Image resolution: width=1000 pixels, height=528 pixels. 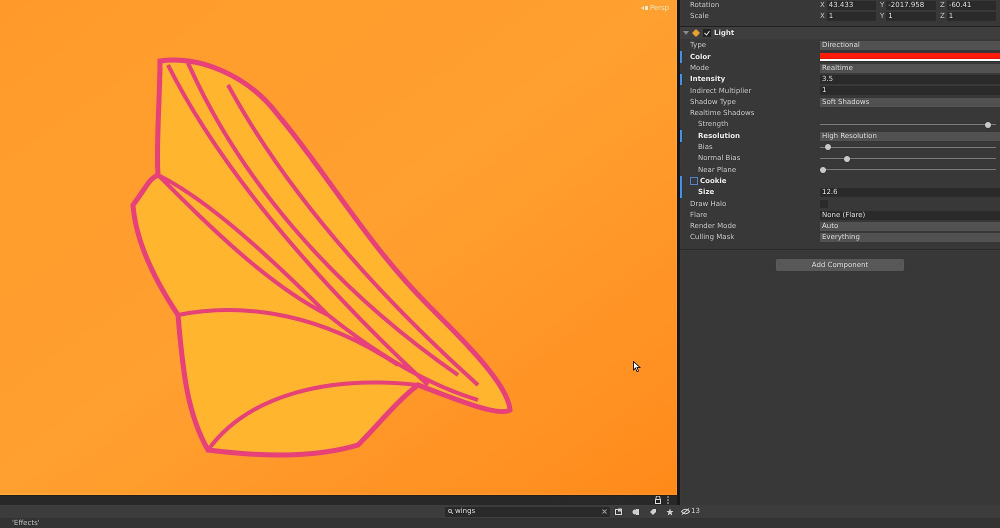 I want to click on star-icon, so click(x=670, y=512).